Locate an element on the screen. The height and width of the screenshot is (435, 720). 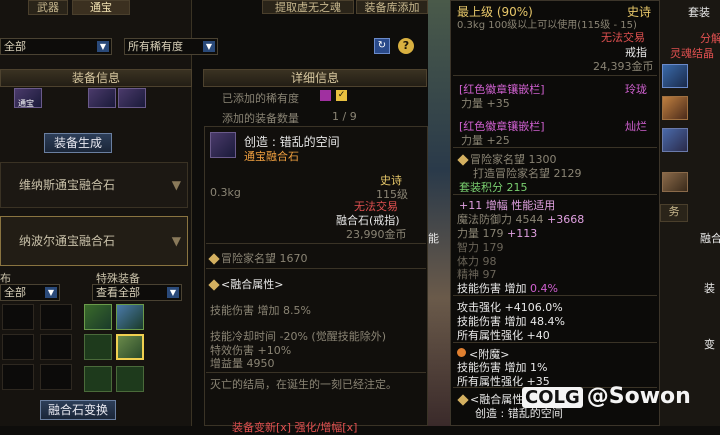
side-label-change: 变 is located at coordinates (709, 344).